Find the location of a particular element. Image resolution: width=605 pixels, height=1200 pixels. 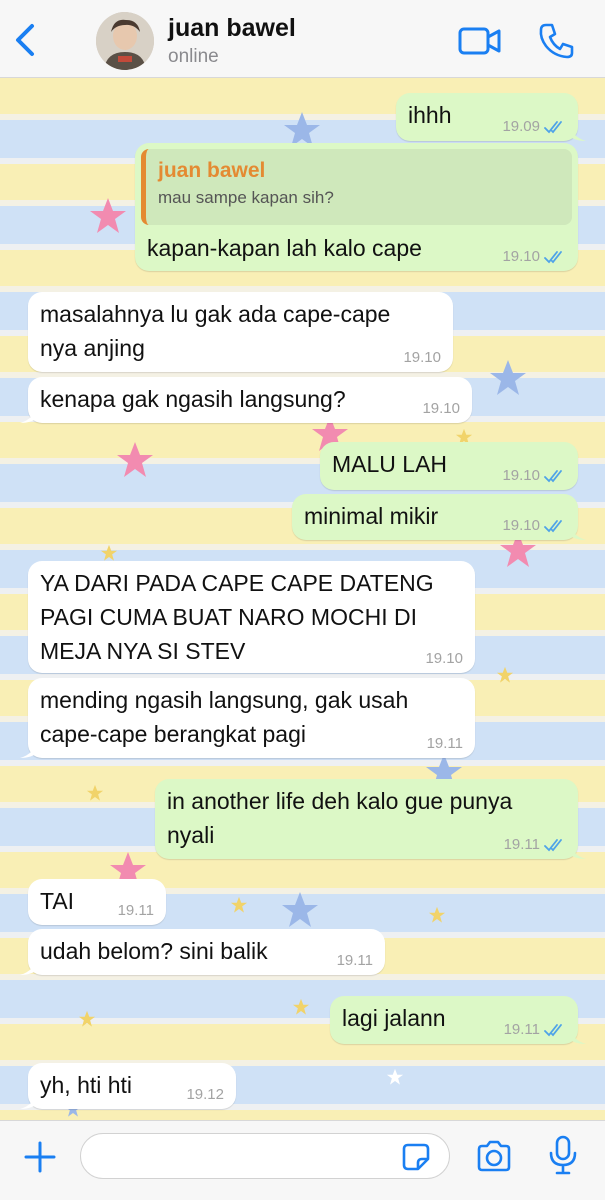

sticker-icon is located at coordinates (416, 1157).